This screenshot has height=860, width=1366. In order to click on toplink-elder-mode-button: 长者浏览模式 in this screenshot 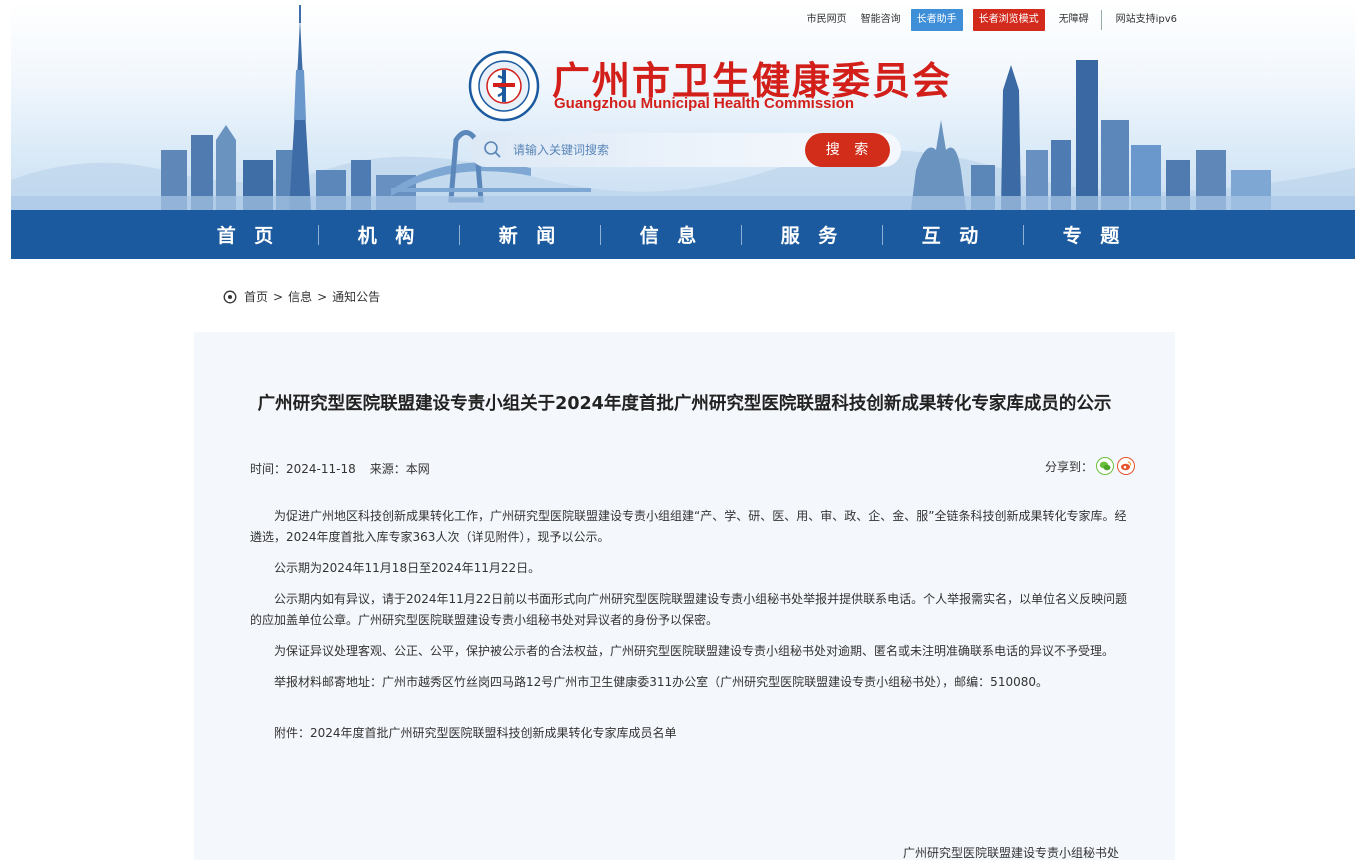, I will do `click(1008, 20)`.